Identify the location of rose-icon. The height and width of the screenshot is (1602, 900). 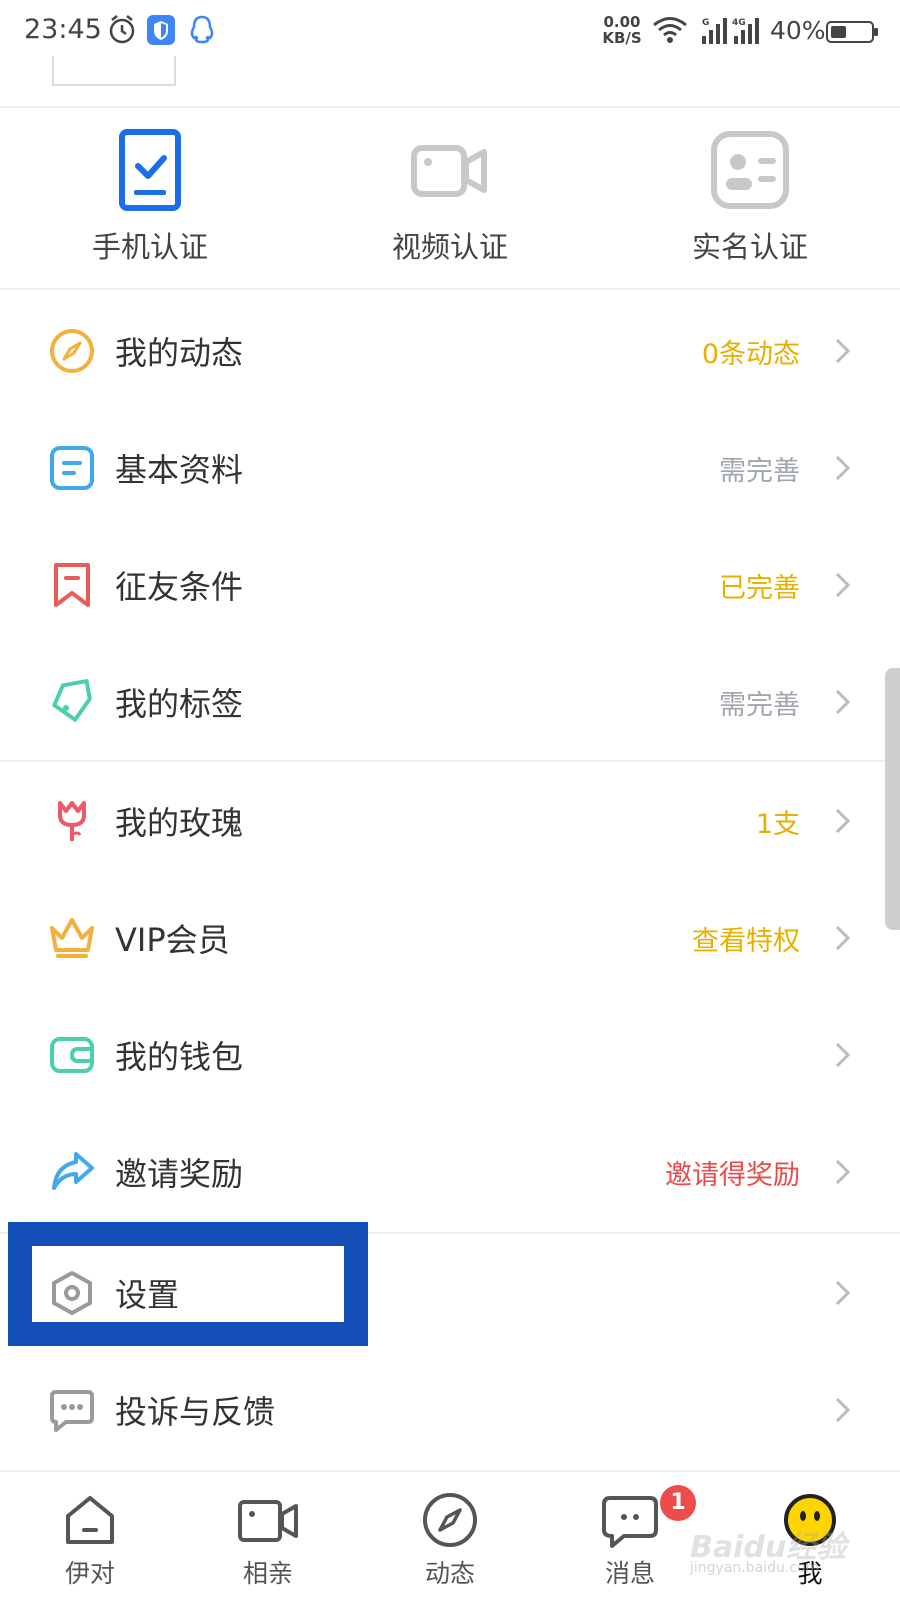
(72, 821).